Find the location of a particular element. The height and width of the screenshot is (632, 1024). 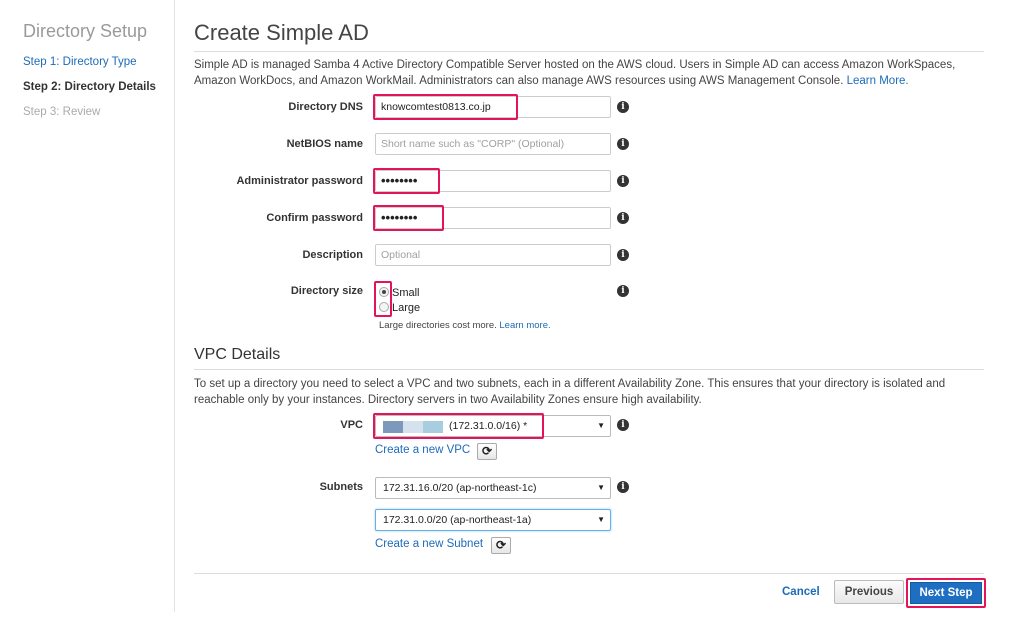

directory-size-label: Directory size is located at coordinates (326, 291).